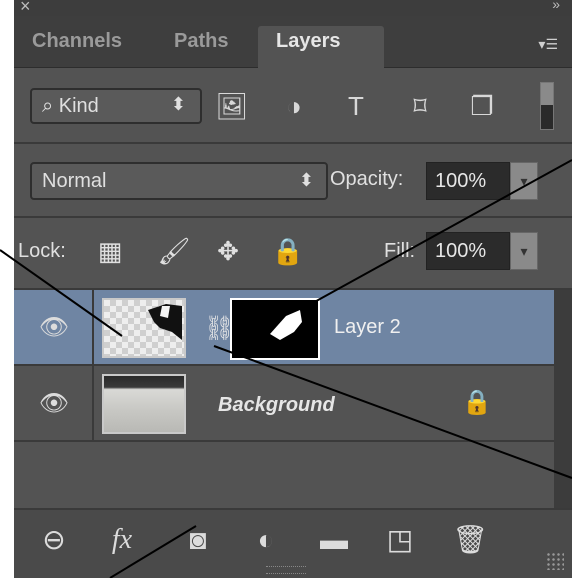  I want to click on panel-title-bar: × », so click(293, 8).